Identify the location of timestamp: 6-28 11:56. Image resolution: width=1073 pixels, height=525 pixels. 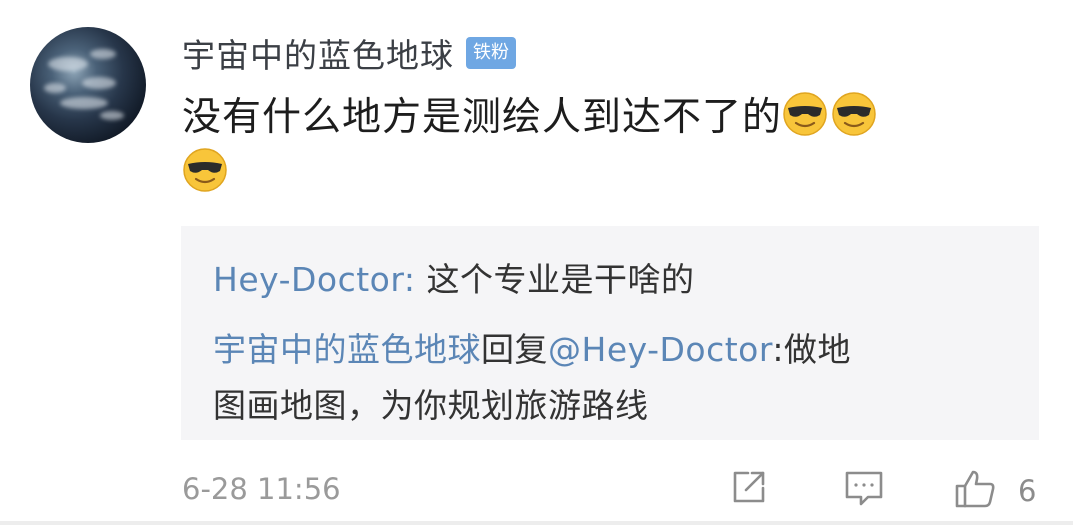
(261, 489).